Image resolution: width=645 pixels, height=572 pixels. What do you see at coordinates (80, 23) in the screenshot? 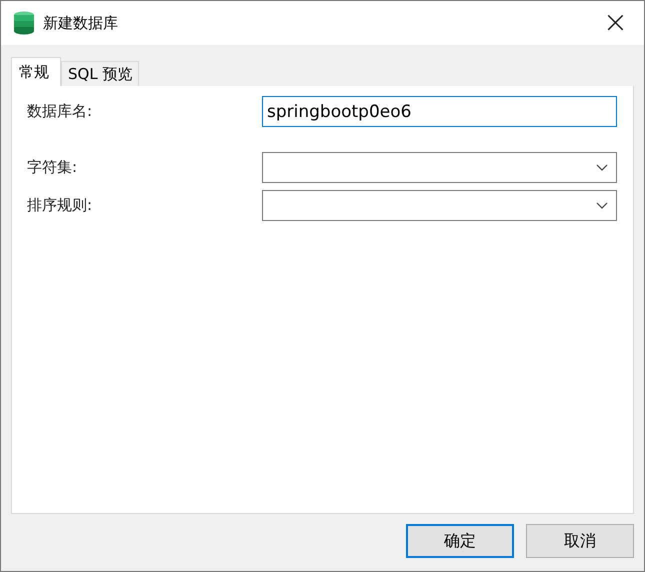
I see `window-title: 新建数据库` at bounding box center [80, 23].